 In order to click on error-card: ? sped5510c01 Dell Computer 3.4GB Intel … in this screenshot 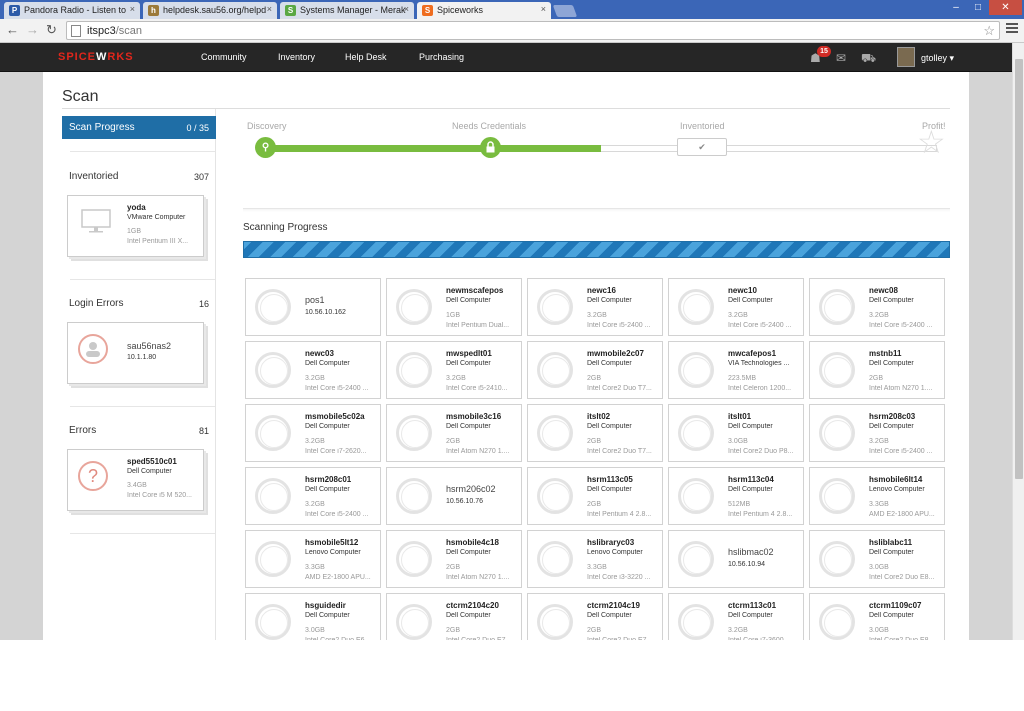, I will do `click(135, 480)`.